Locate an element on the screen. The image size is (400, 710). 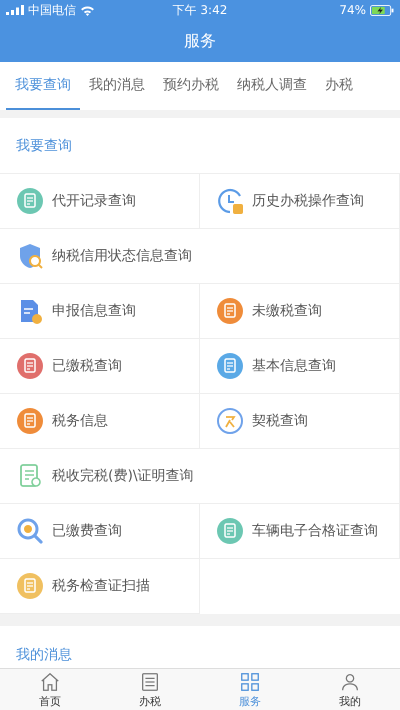
menu-item: 未缴税查询 is located at coordinates (300, 311).